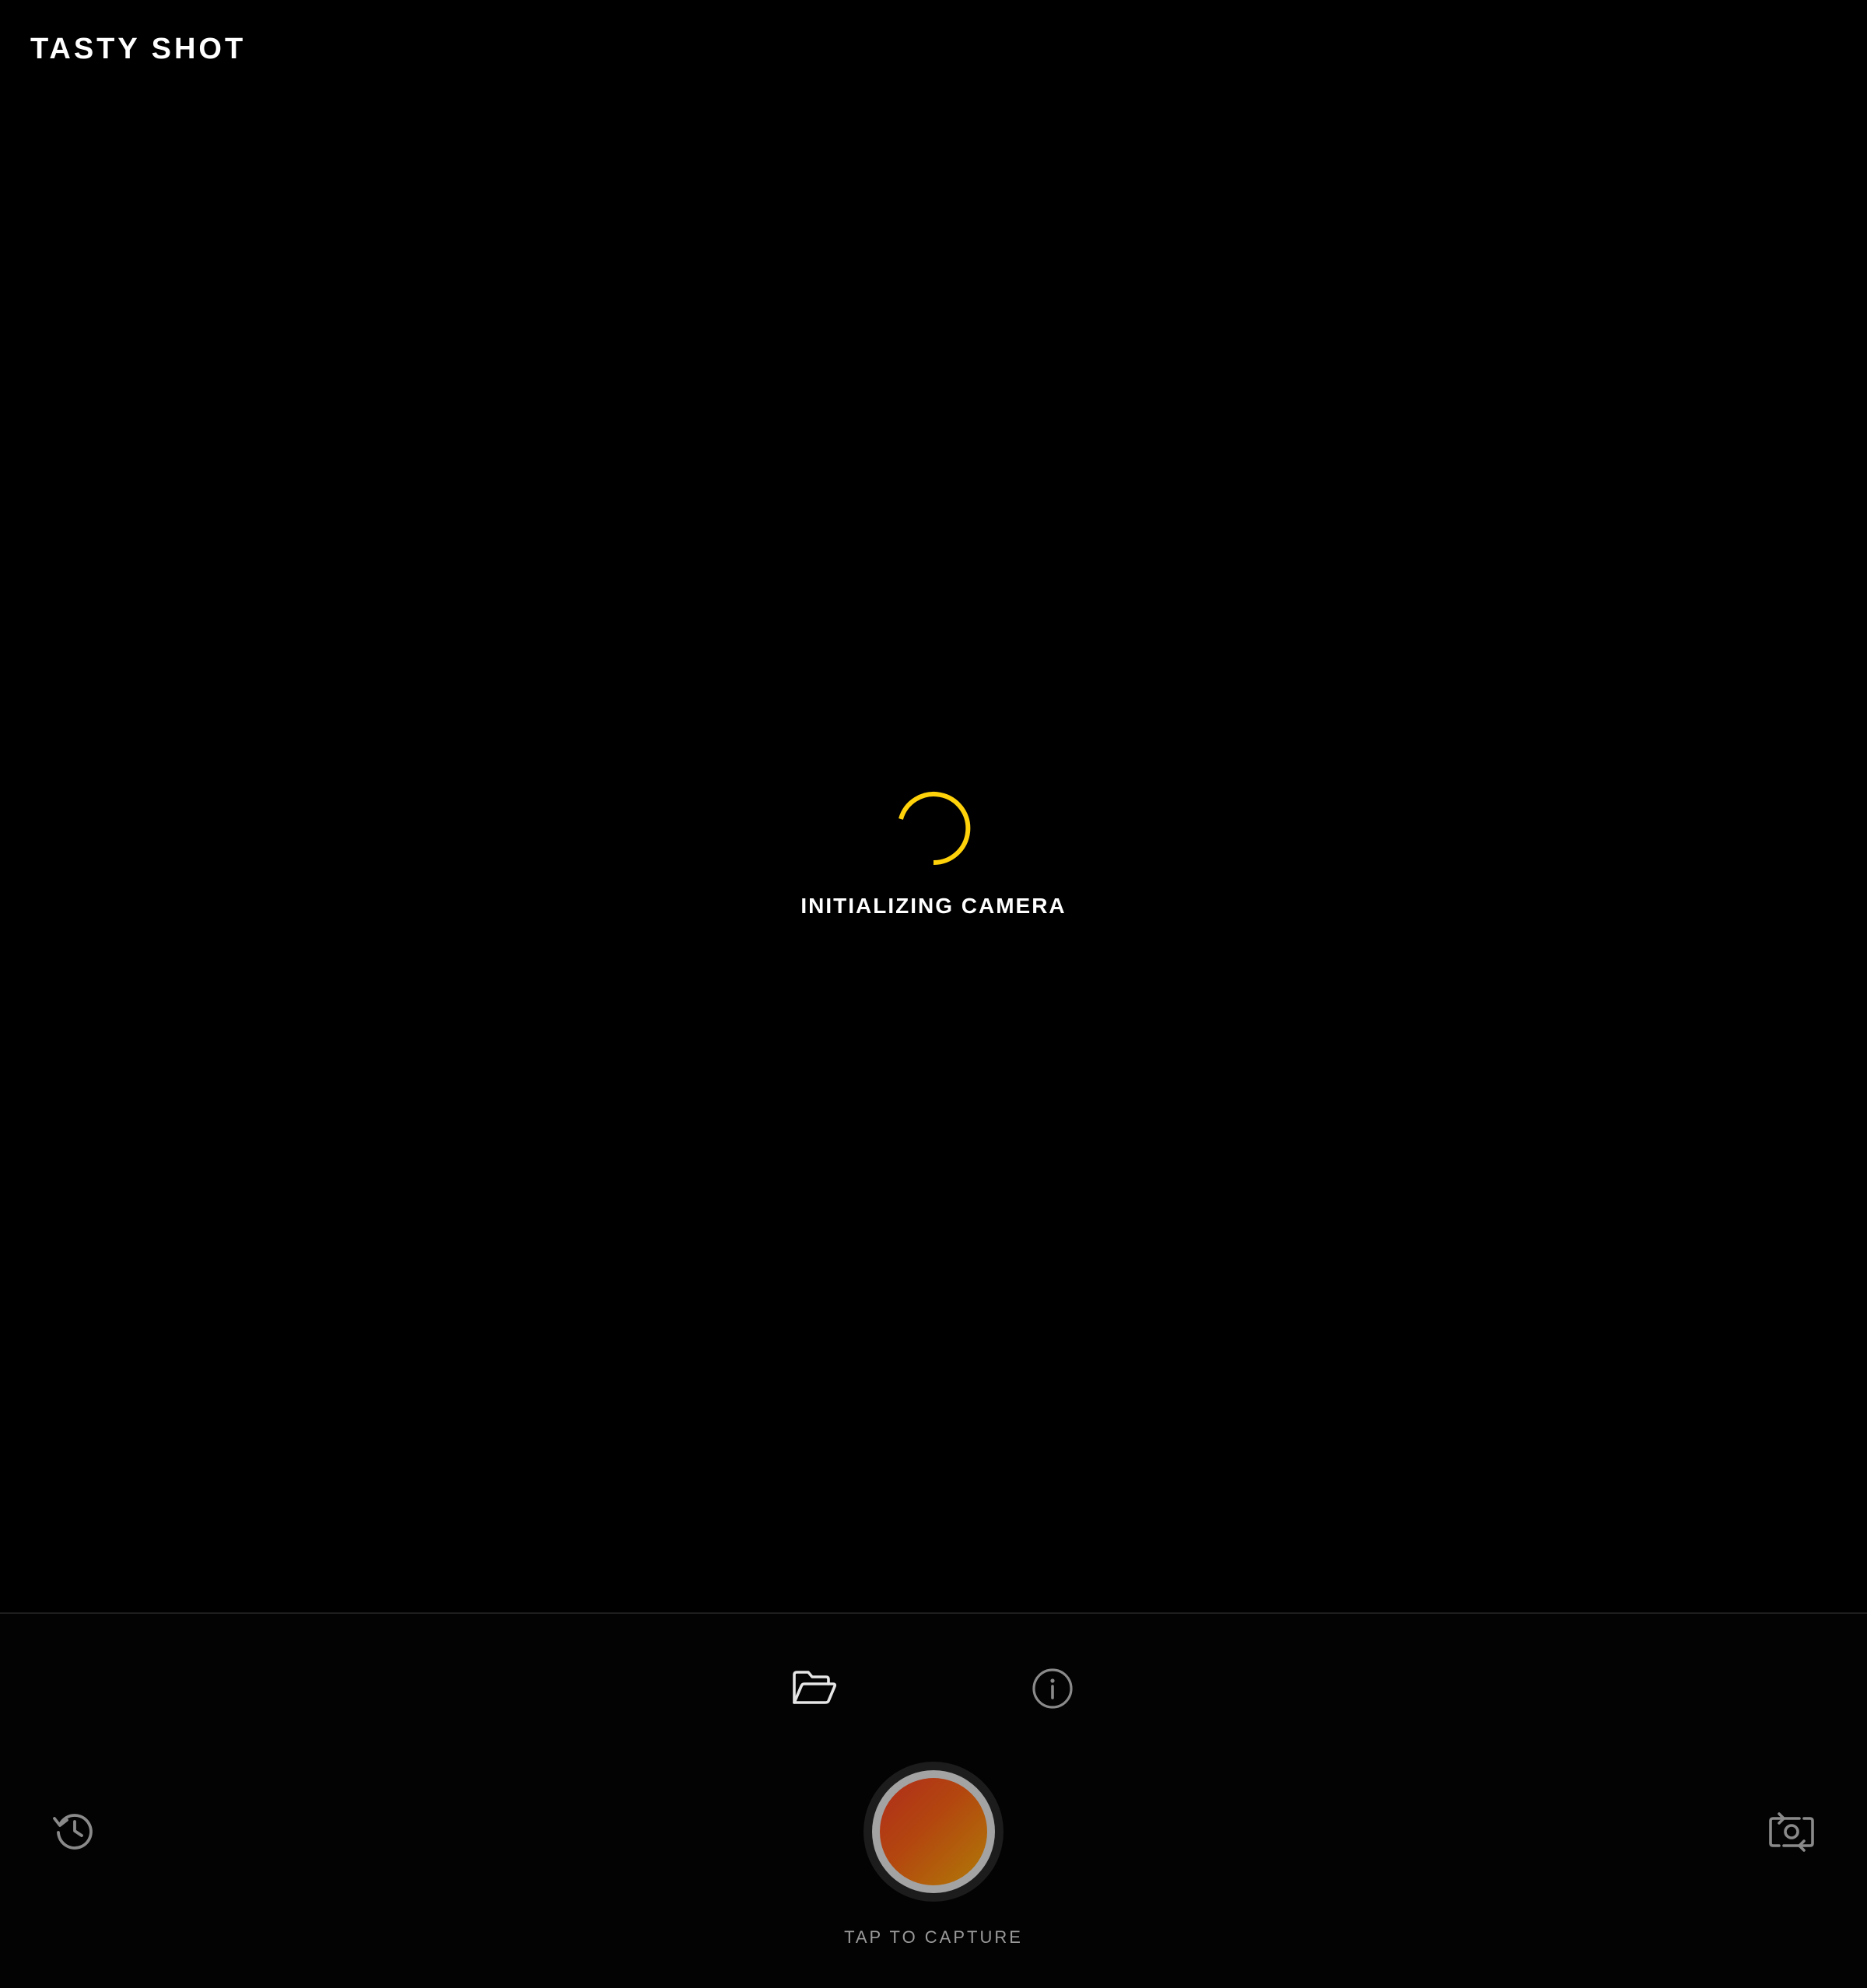  I want to click on shutter-button, so click(933, 1832).